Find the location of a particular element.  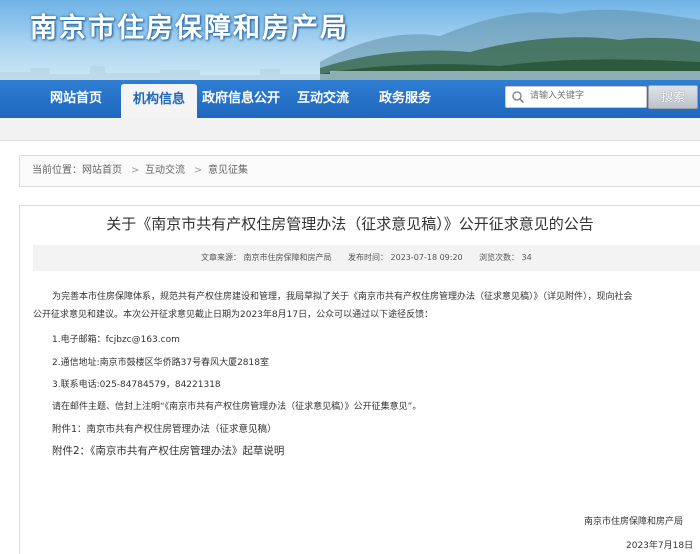

breadcrumb: 当前位置： 网站首页 > 互动交流 > 意见征集 is located at coordinates (359, 171).